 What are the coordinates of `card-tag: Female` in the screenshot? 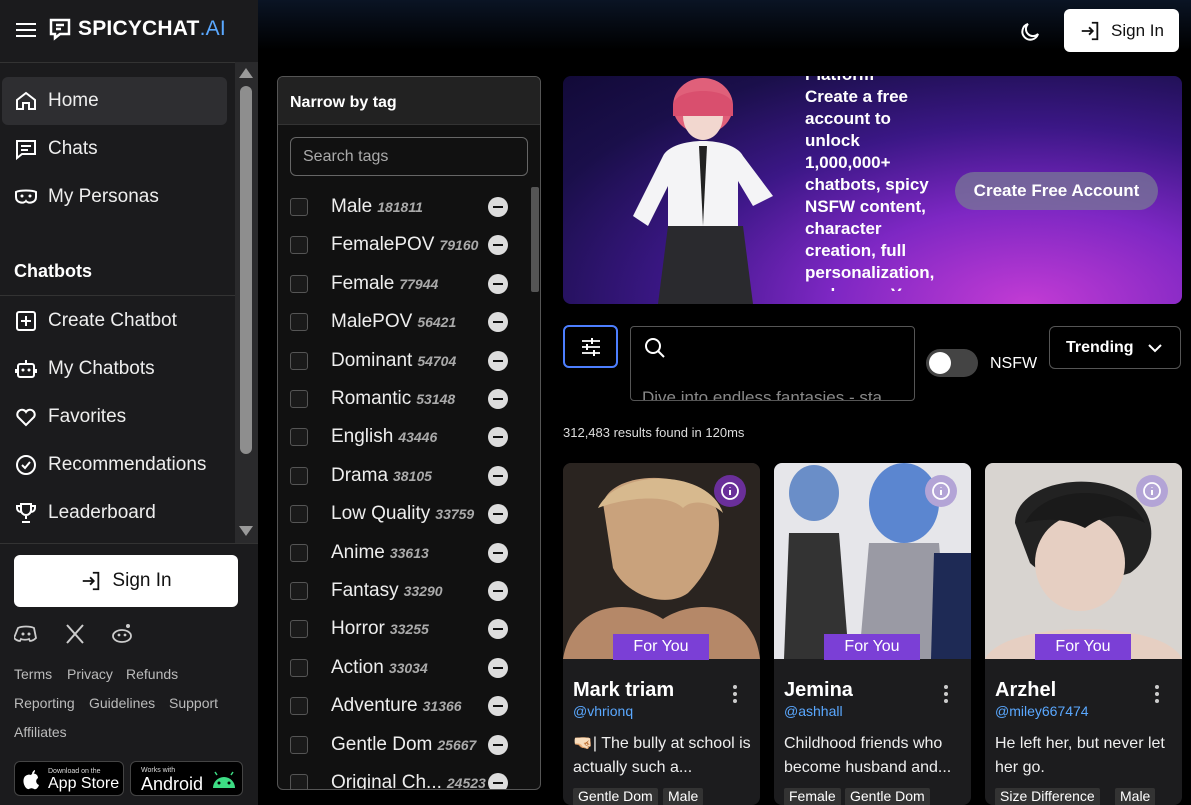 It's located at (812, 796).